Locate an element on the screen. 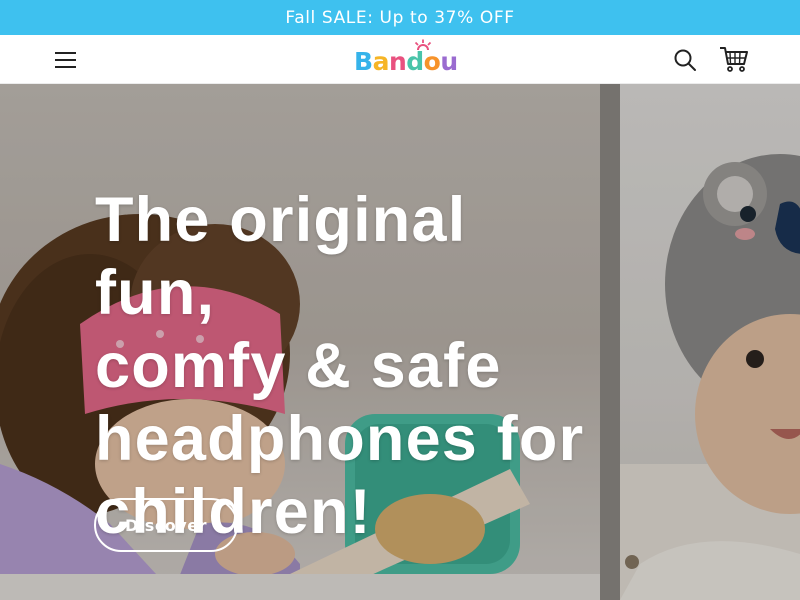 This screenshot has width=800, height=600. cart-button is located at coordinates (734, 59).